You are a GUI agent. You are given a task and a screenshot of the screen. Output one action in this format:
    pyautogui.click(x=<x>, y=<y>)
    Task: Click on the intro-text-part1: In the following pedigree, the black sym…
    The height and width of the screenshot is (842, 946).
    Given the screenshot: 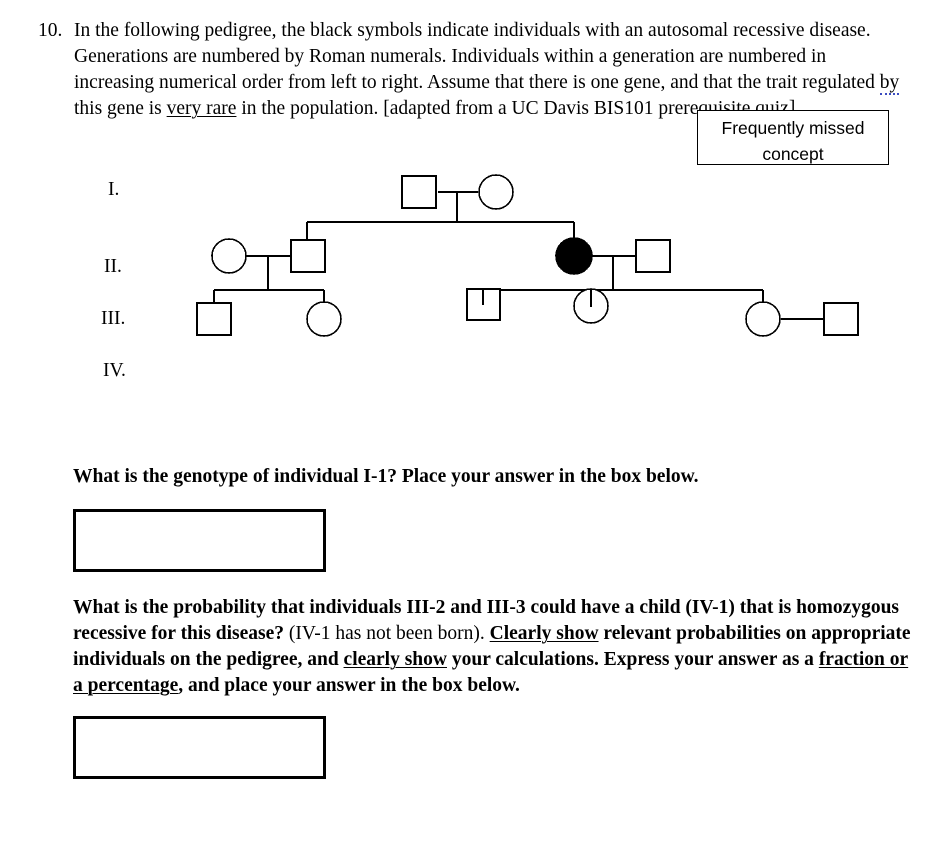 What is the action you would take?
    pyautogui.click(x=477, y=56)
    